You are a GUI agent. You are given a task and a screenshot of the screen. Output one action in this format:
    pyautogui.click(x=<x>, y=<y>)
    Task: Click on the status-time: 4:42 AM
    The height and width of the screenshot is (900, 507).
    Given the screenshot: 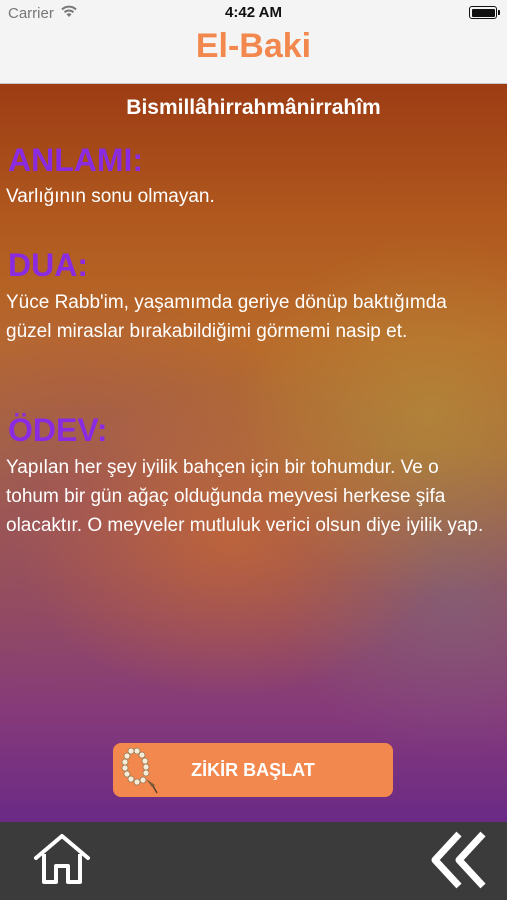 What is the action you would take?
    pyautogui.click(x=253, y=12)
    